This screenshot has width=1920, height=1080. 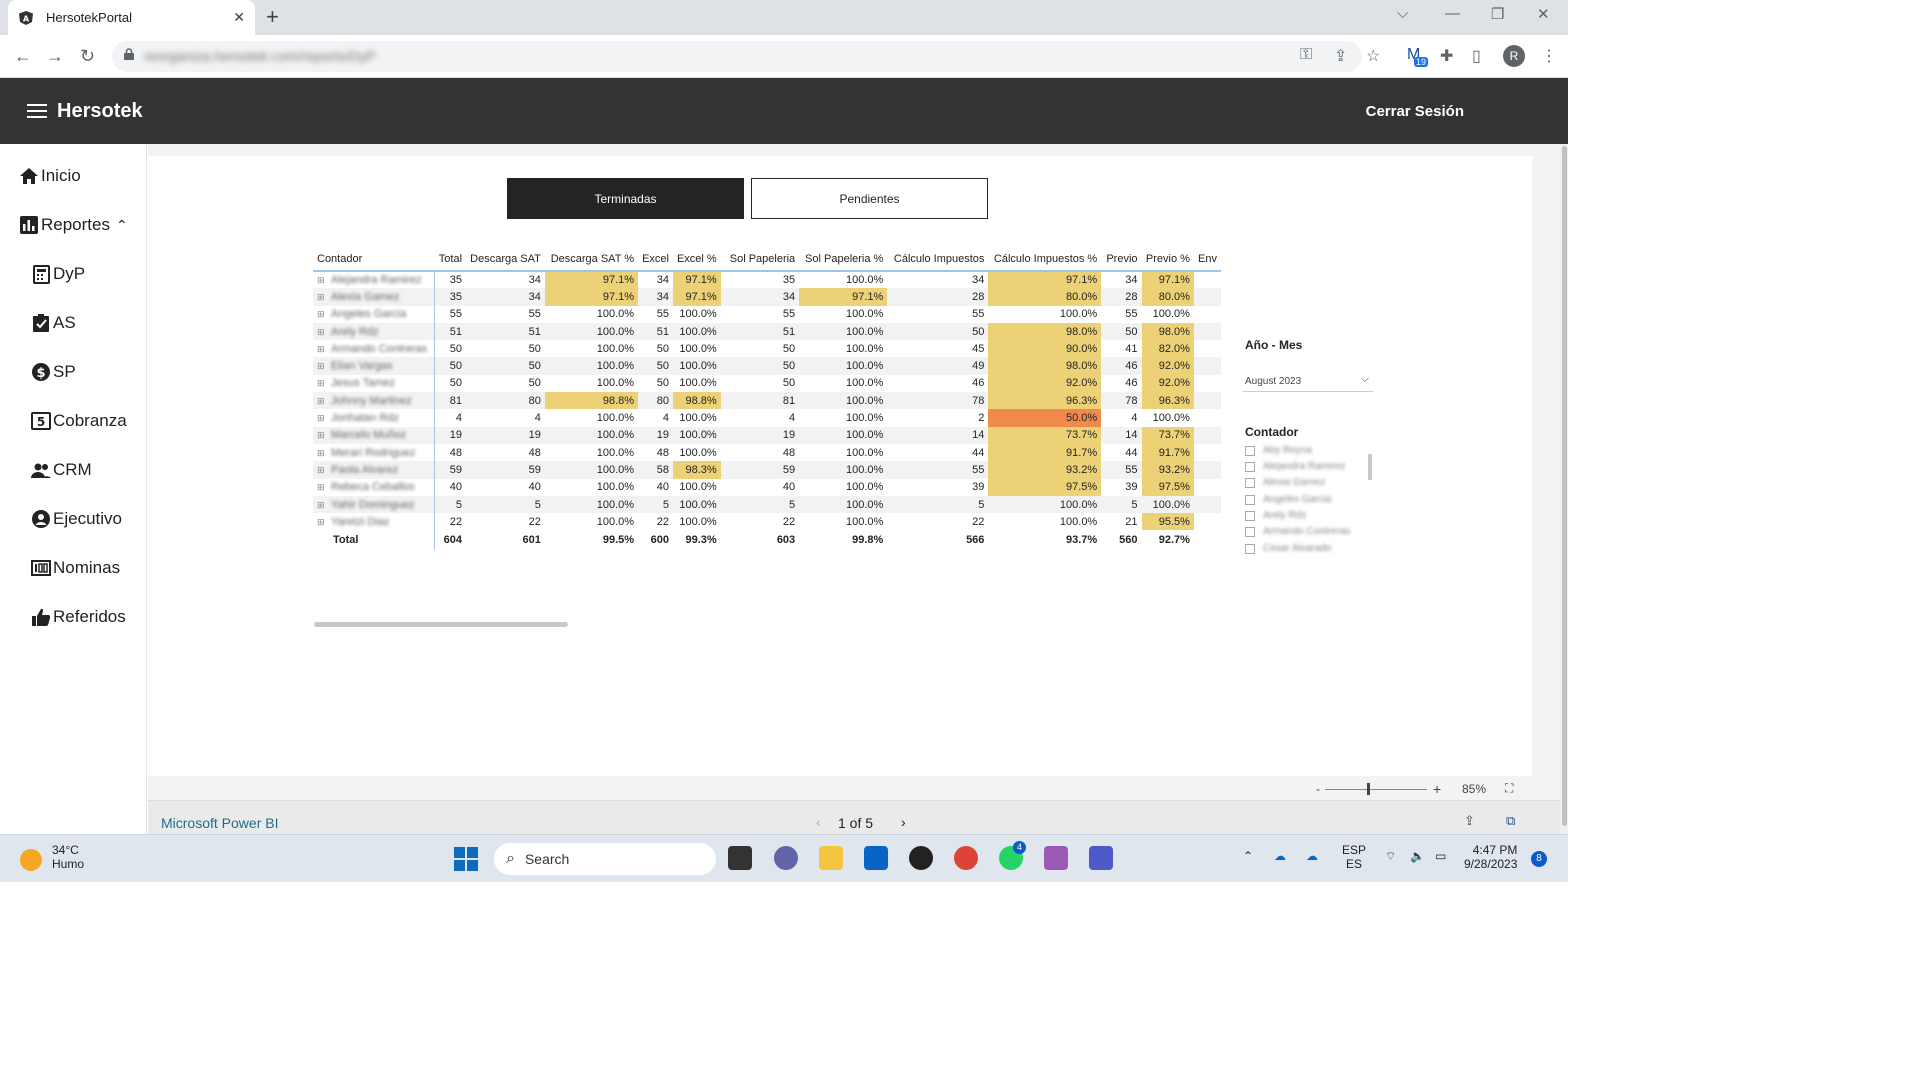 I want to click on row-label: ⊞ Yahir Dominguez, so click(x=374, y=504).